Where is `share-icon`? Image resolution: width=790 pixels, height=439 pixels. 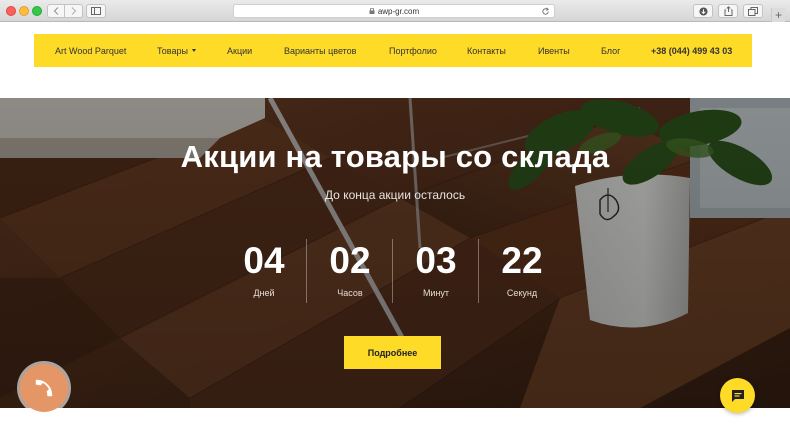 share-icon is located at coordinates (728, 11).